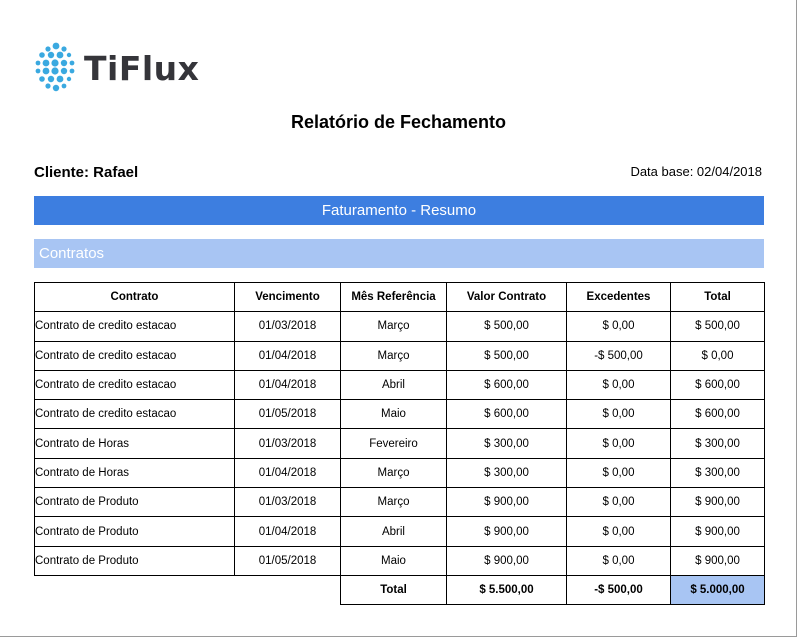 The image size is (798, 639). What do you see at coordinates (618, 590) in the screenshot?
I see `total-excedentes: -$ 500,00` at bounding box center [618, 590].